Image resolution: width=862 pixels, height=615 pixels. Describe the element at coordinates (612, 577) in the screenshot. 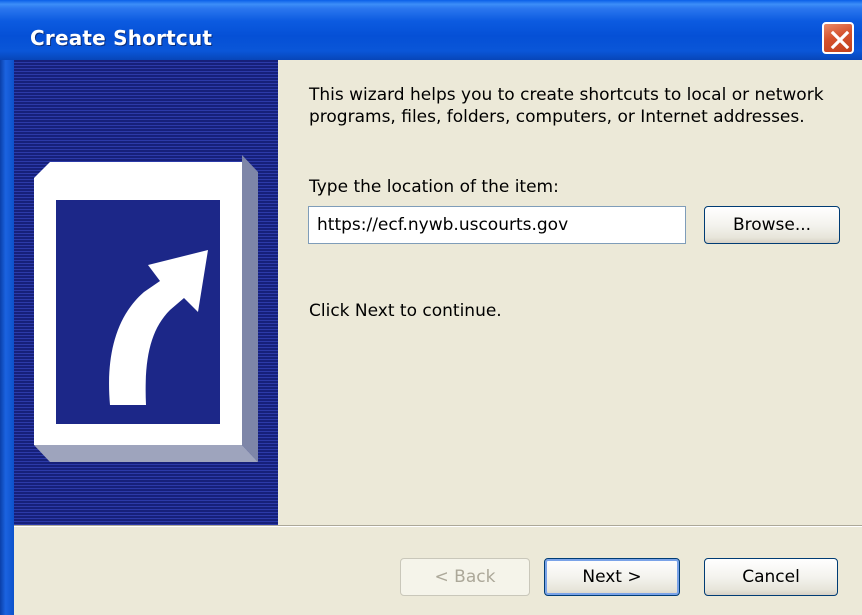

I see `next-button: Next >` at that location.